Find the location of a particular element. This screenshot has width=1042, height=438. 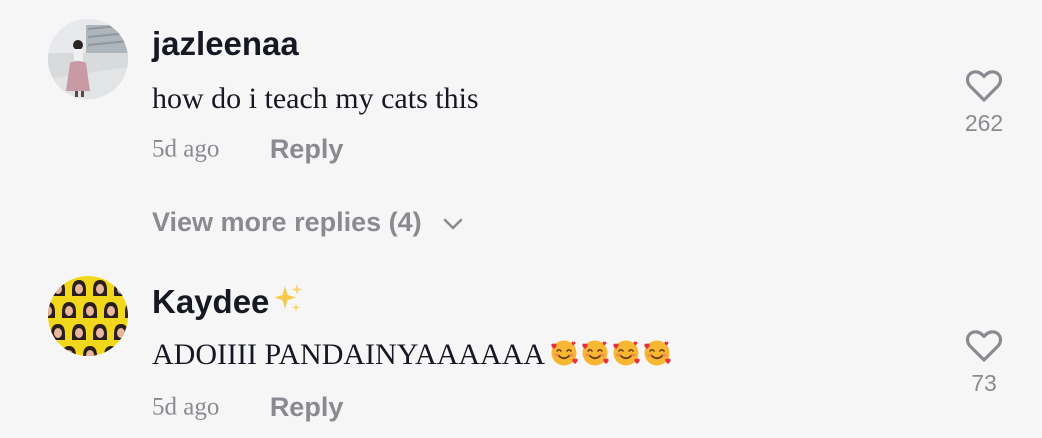

emoji-group is located at coordinates (611, 357).